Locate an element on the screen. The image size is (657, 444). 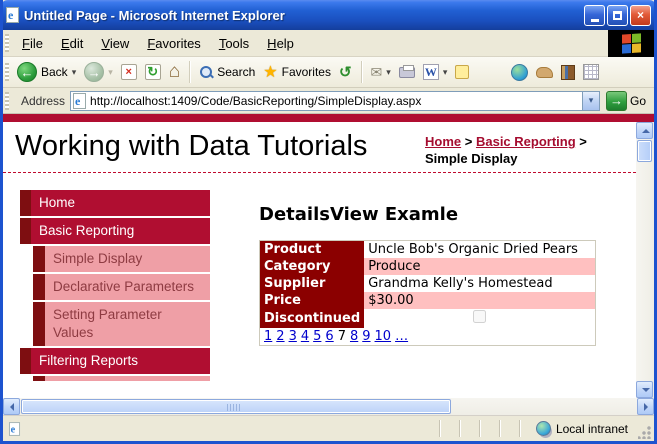
sidebar-item-filtering-reports: Filtering Reports is located at coordinates (115, 361).